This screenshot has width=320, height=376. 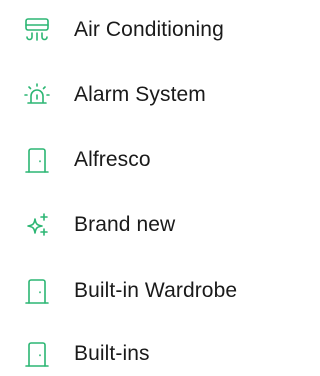 What do you see at coordinates (37, 225) in the screenshot?
I see `sparkles-icon` at bounding box center [37, 225].